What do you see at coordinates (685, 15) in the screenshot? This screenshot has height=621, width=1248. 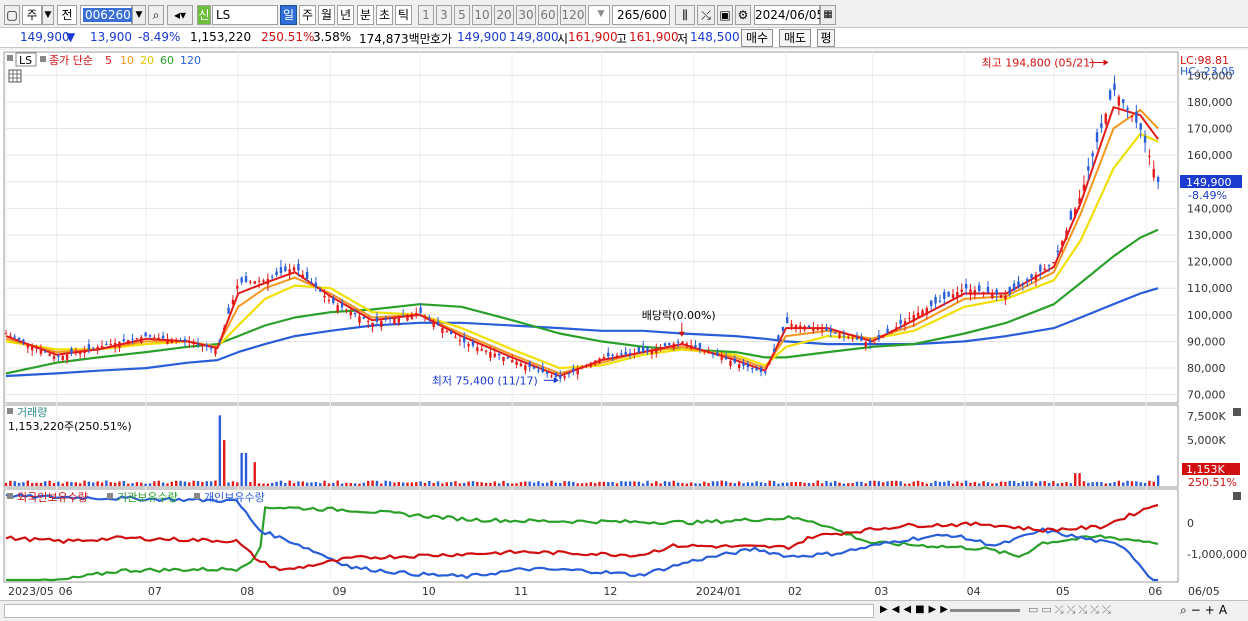 I see `candle-type-icon: ⫼` at bounding box center [685, 15].